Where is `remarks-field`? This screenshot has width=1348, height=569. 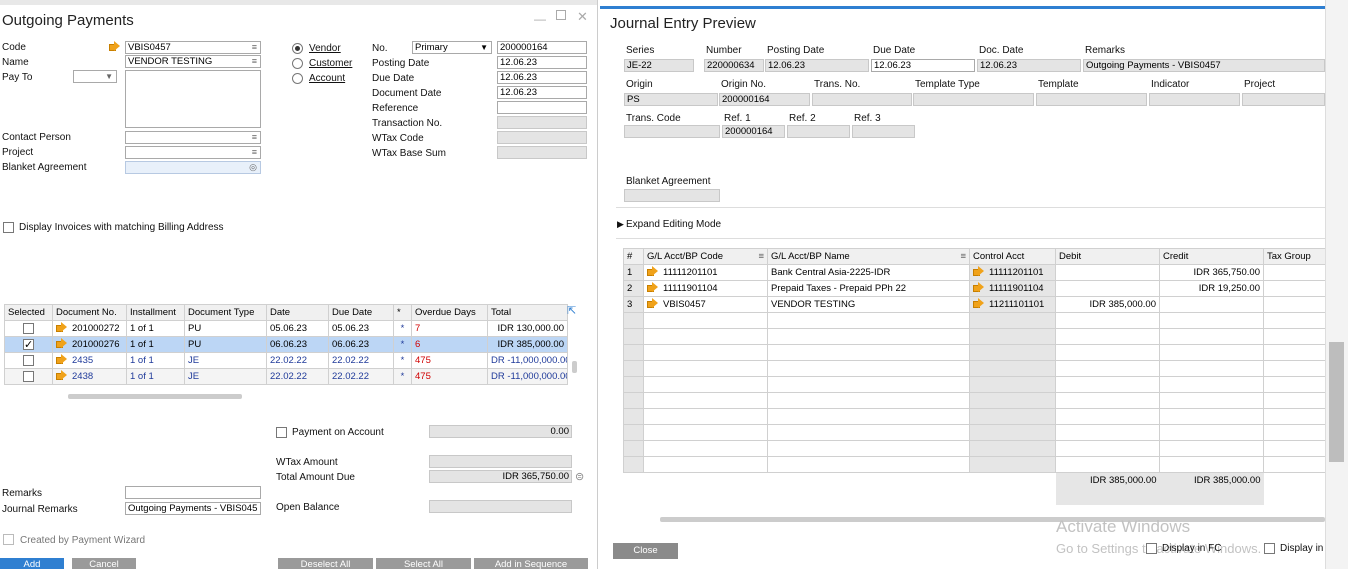 remarks-field is located at coordinates (193, 492).